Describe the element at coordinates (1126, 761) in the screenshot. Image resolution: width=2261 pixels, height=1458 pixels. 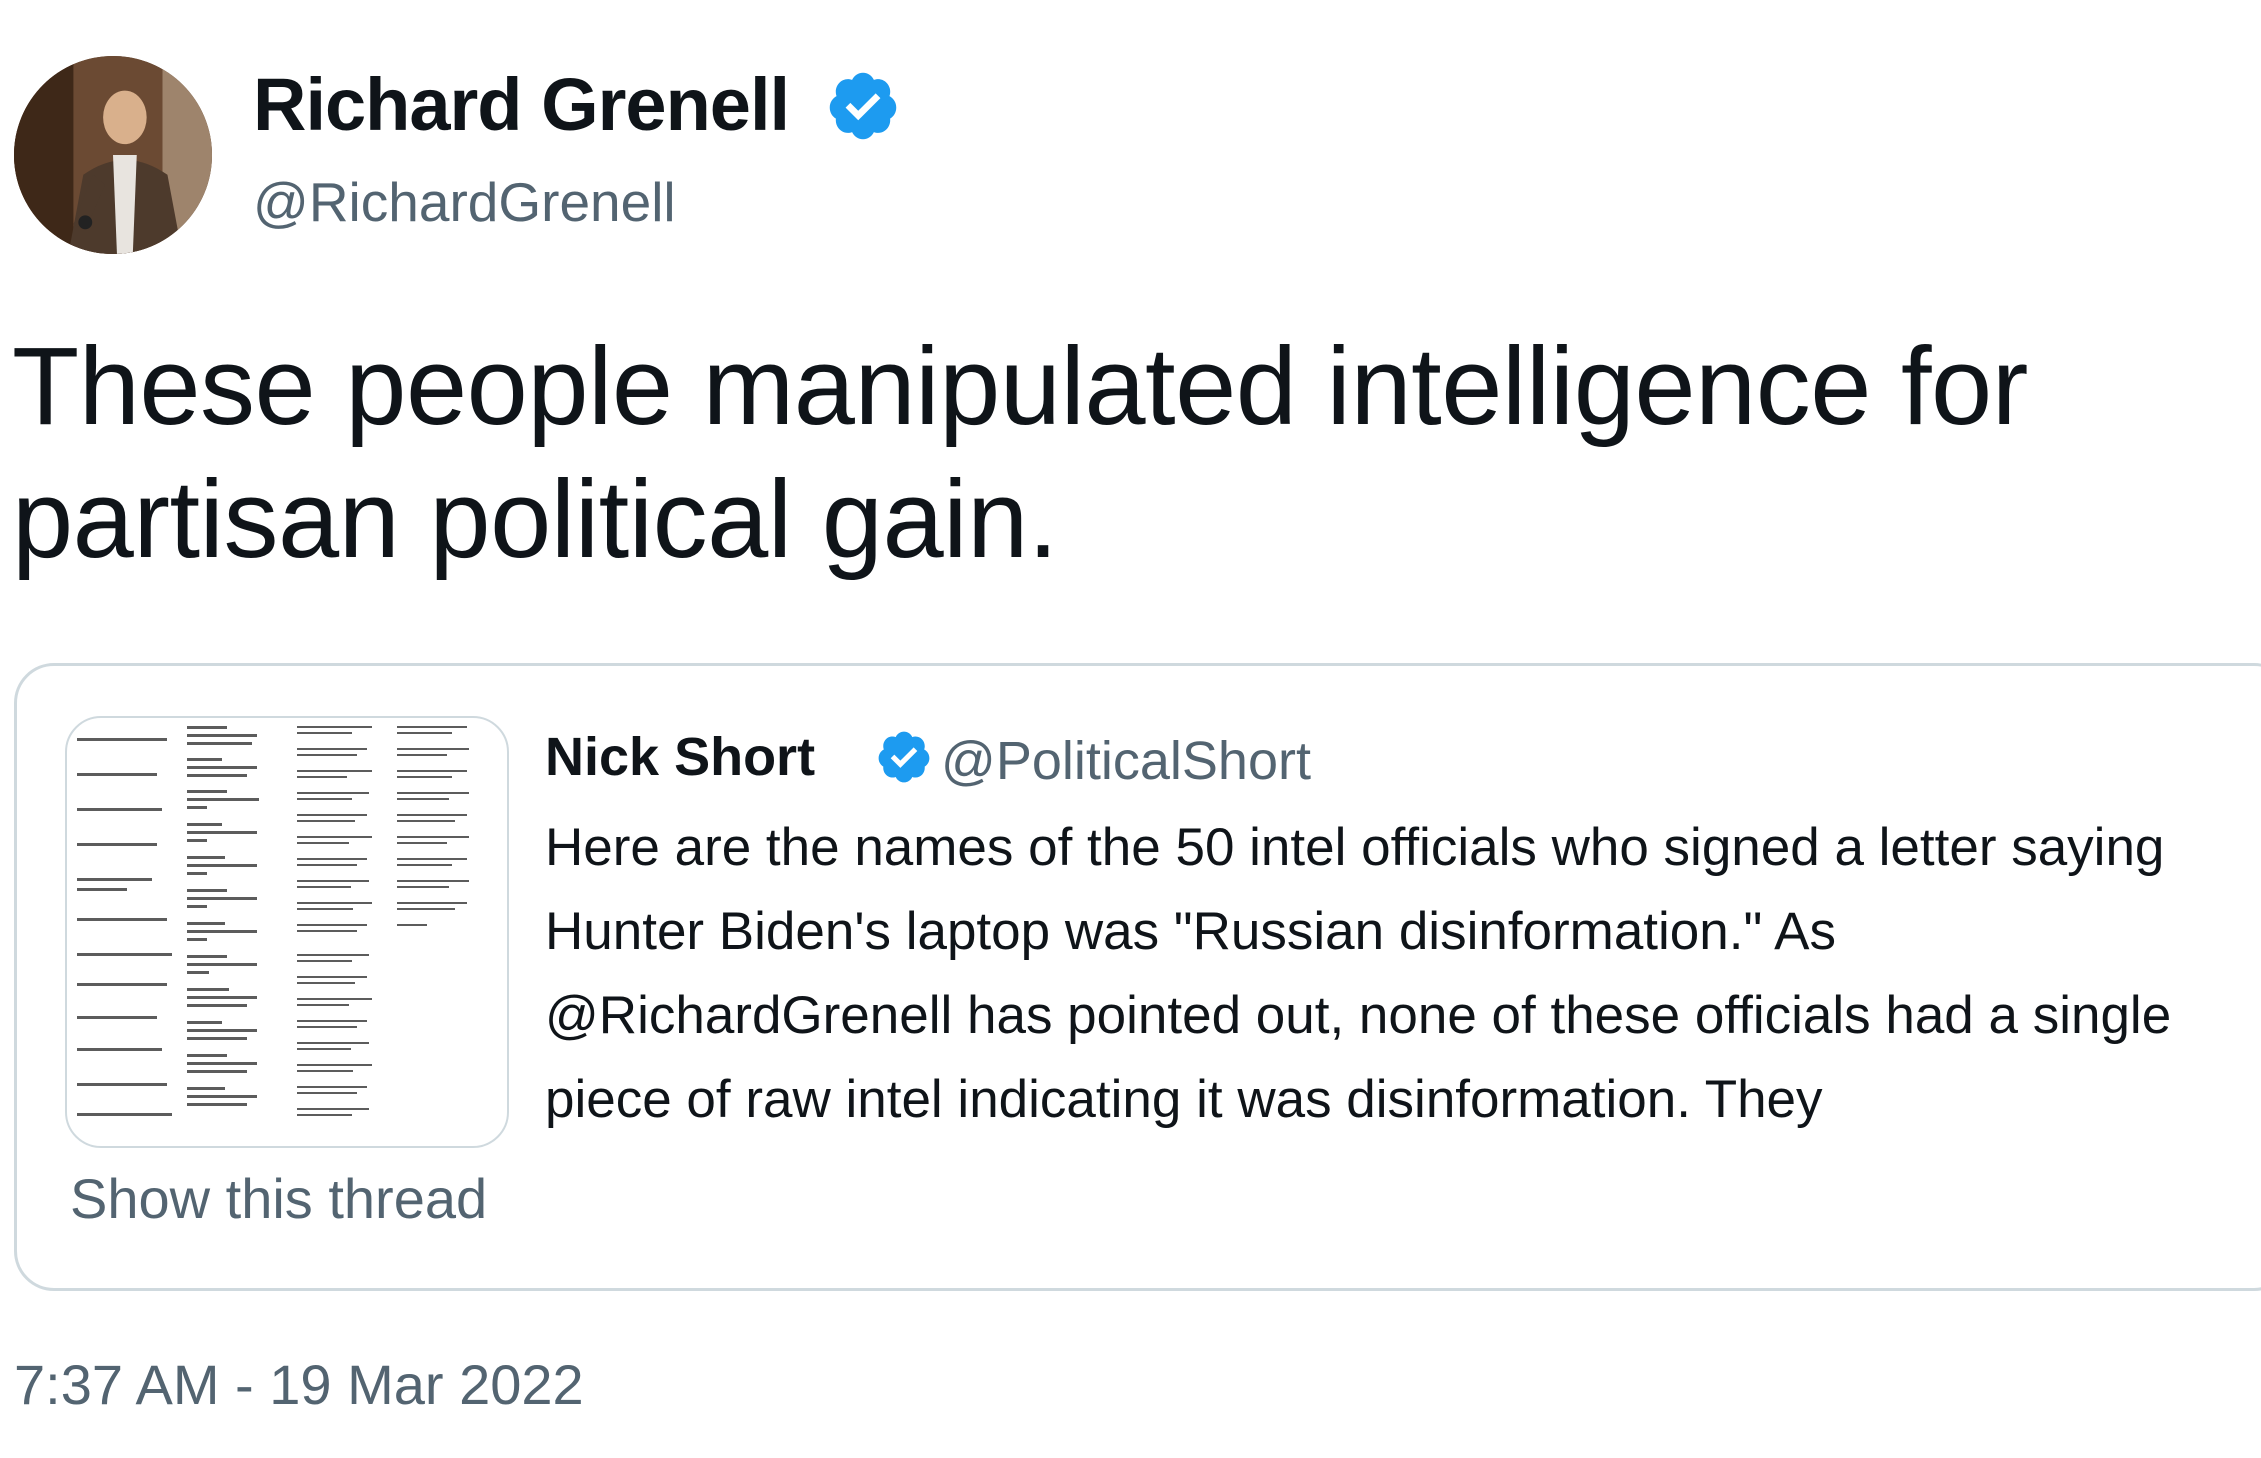
I see `quoted-author-handle: @PoliticalShort` at that location.